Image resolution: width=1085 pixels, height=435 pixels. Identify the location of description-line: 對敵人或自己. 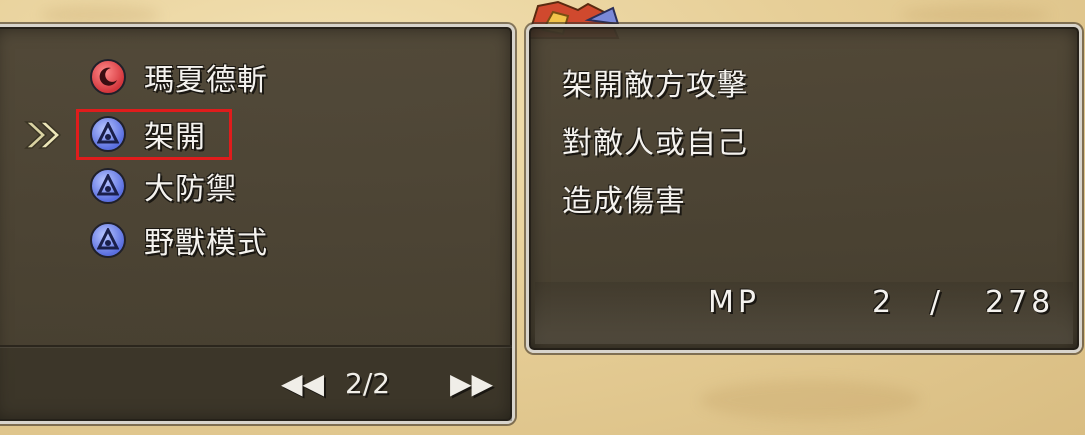
(655, 143).